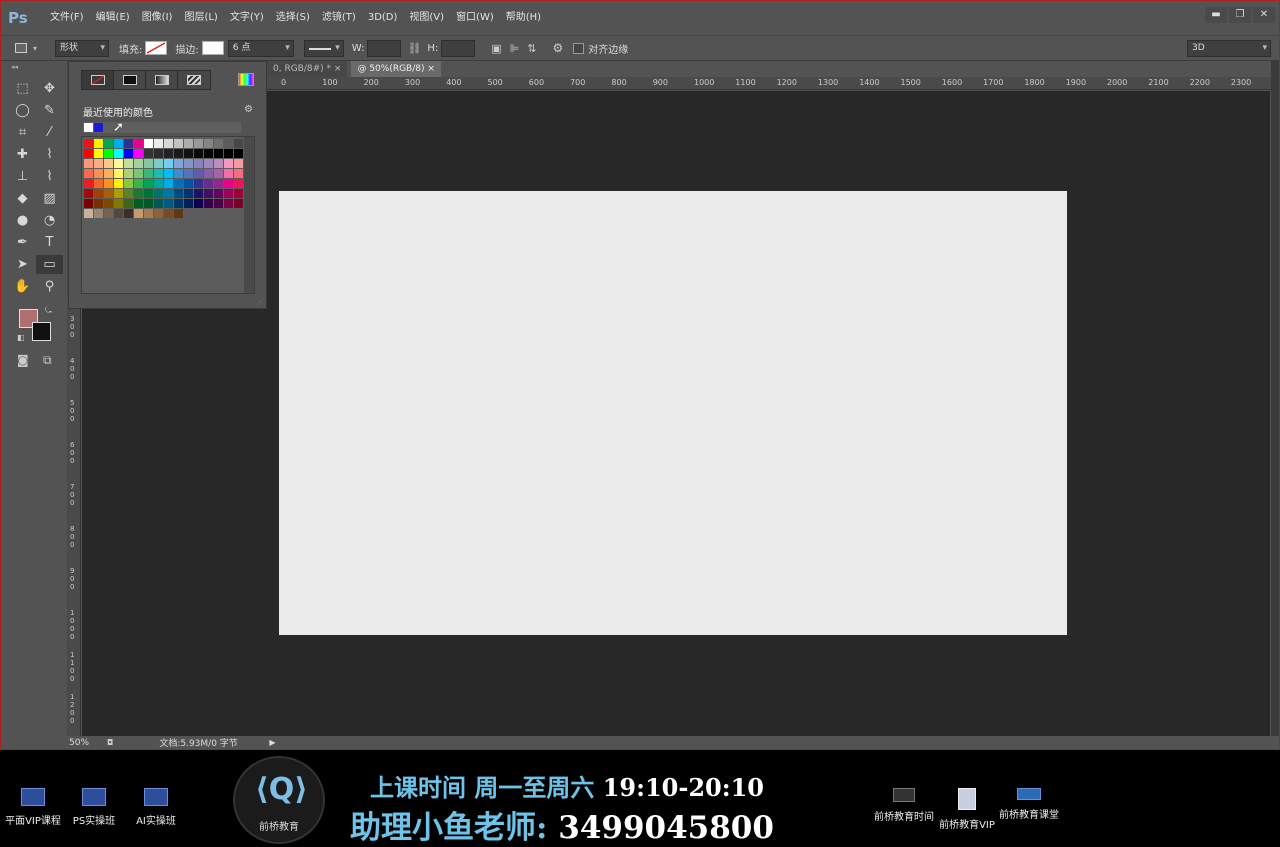 This screenshot has width=1280, height=847. What do you see at coordinates (384, 48) in the screenshot?
I see `width-input` at bounding box center [384, 48].